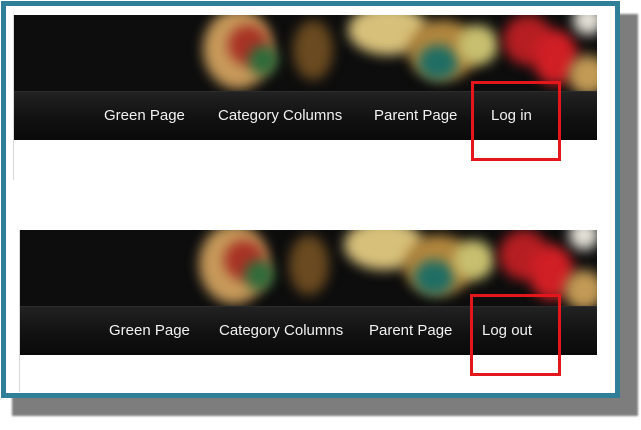 This screenshot has height=430, width=641. I want to click on nav-item-log-in: Log in, so click(511, 116).